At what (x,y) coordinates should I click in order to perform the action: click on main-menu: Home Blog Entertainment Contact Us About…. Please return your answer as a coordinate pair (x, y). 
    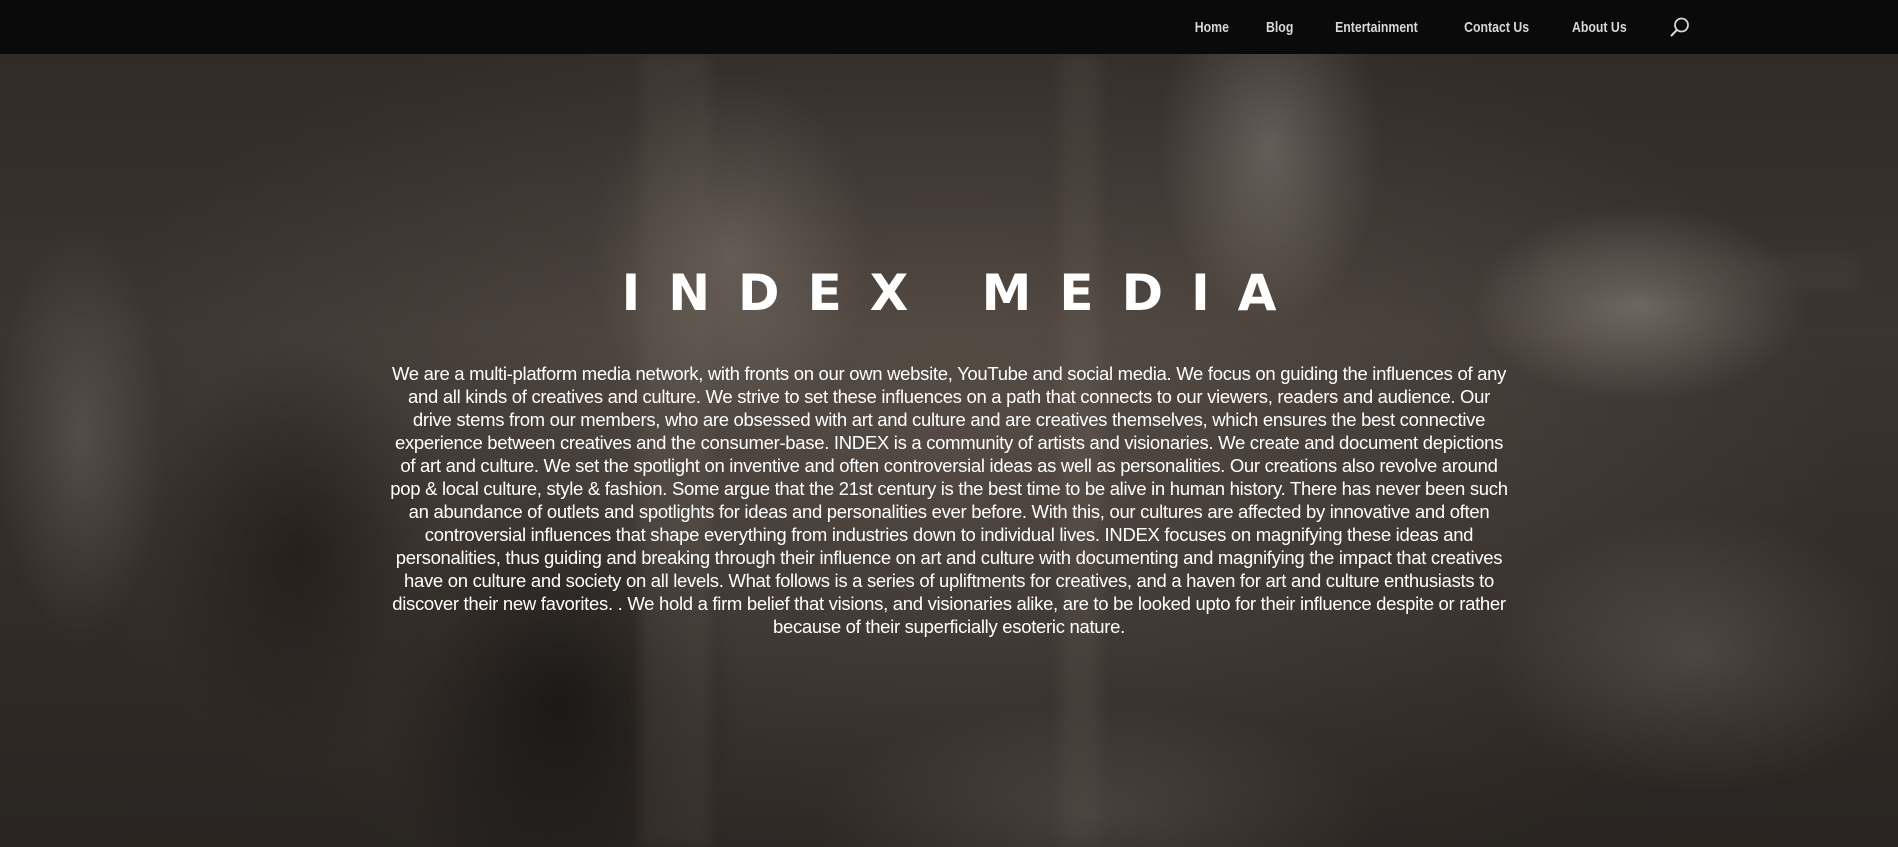
    Looking at the image, I should click on (1442, 27).